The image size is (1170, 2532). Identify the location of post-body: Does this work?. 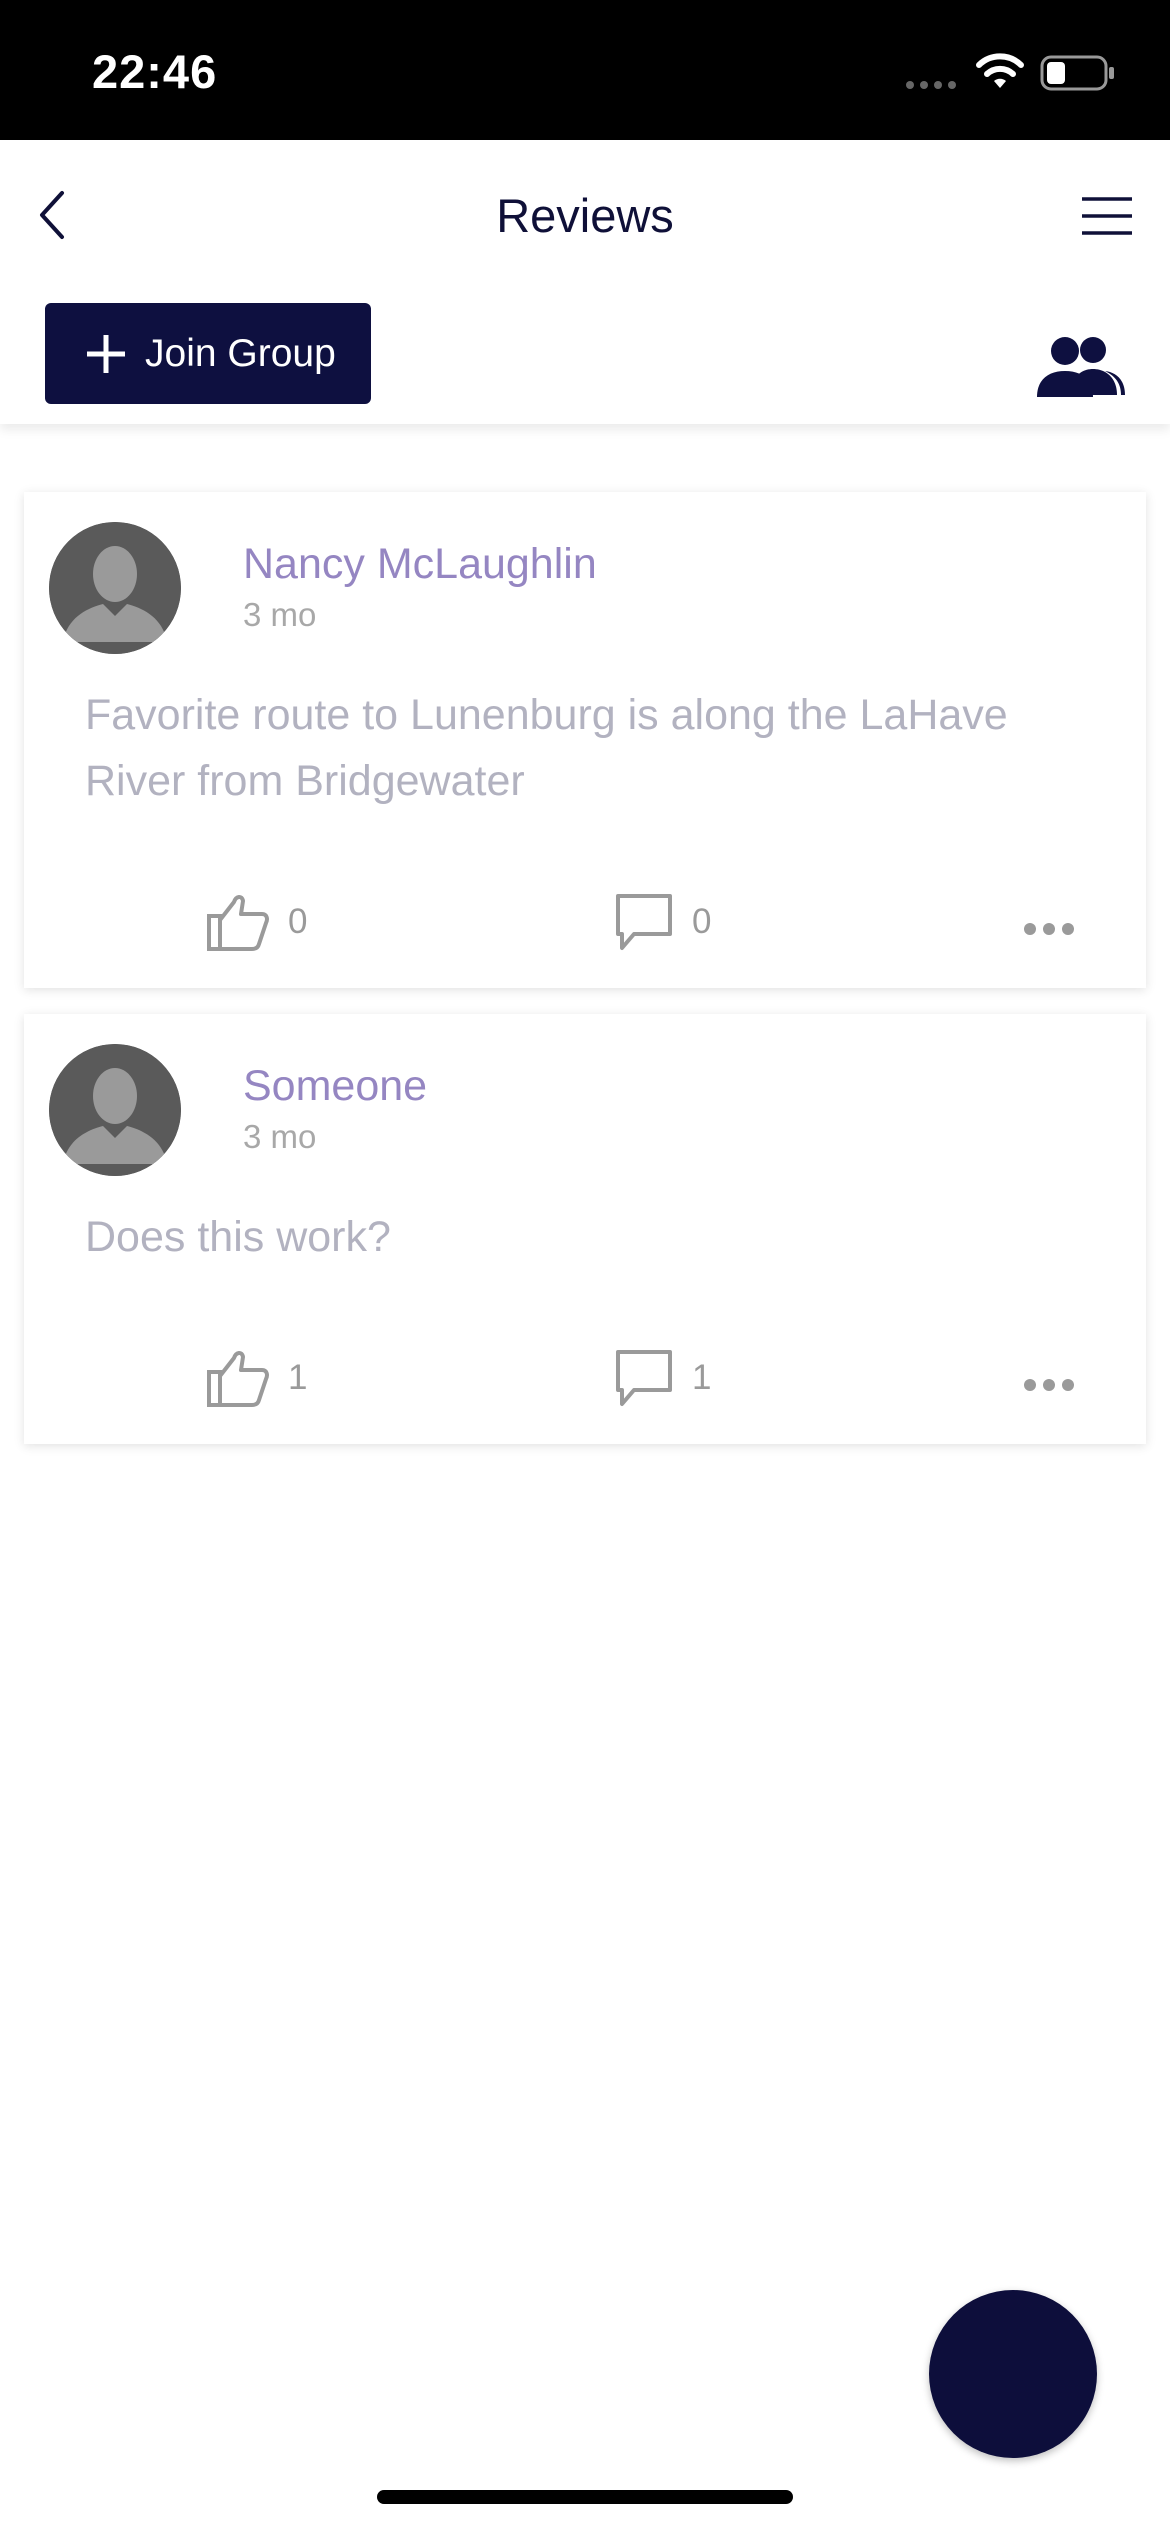
(238, 1237).